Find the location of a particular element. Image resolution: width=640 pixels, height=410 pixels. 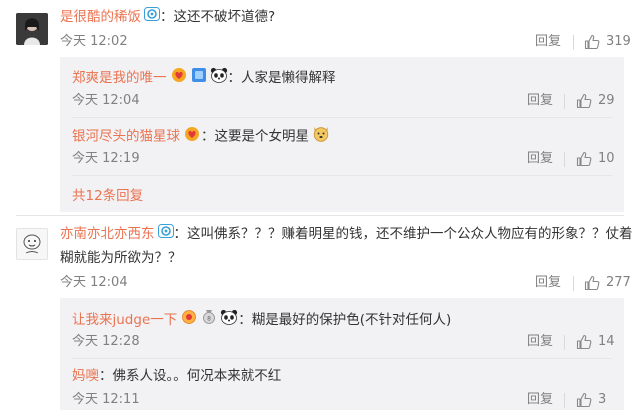

like-button: 277 is located at coordinates (607, 283).